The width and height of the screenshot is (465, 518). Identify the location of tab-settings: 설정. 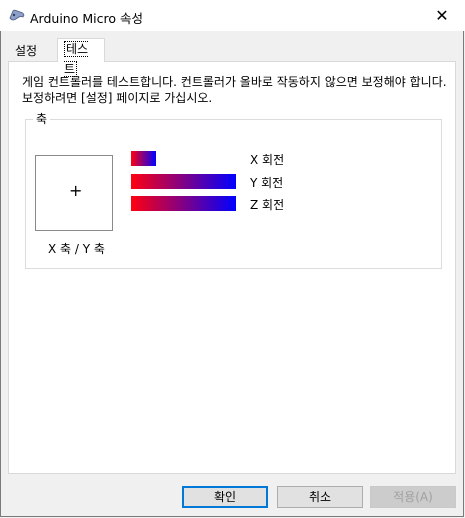
(28, 51).